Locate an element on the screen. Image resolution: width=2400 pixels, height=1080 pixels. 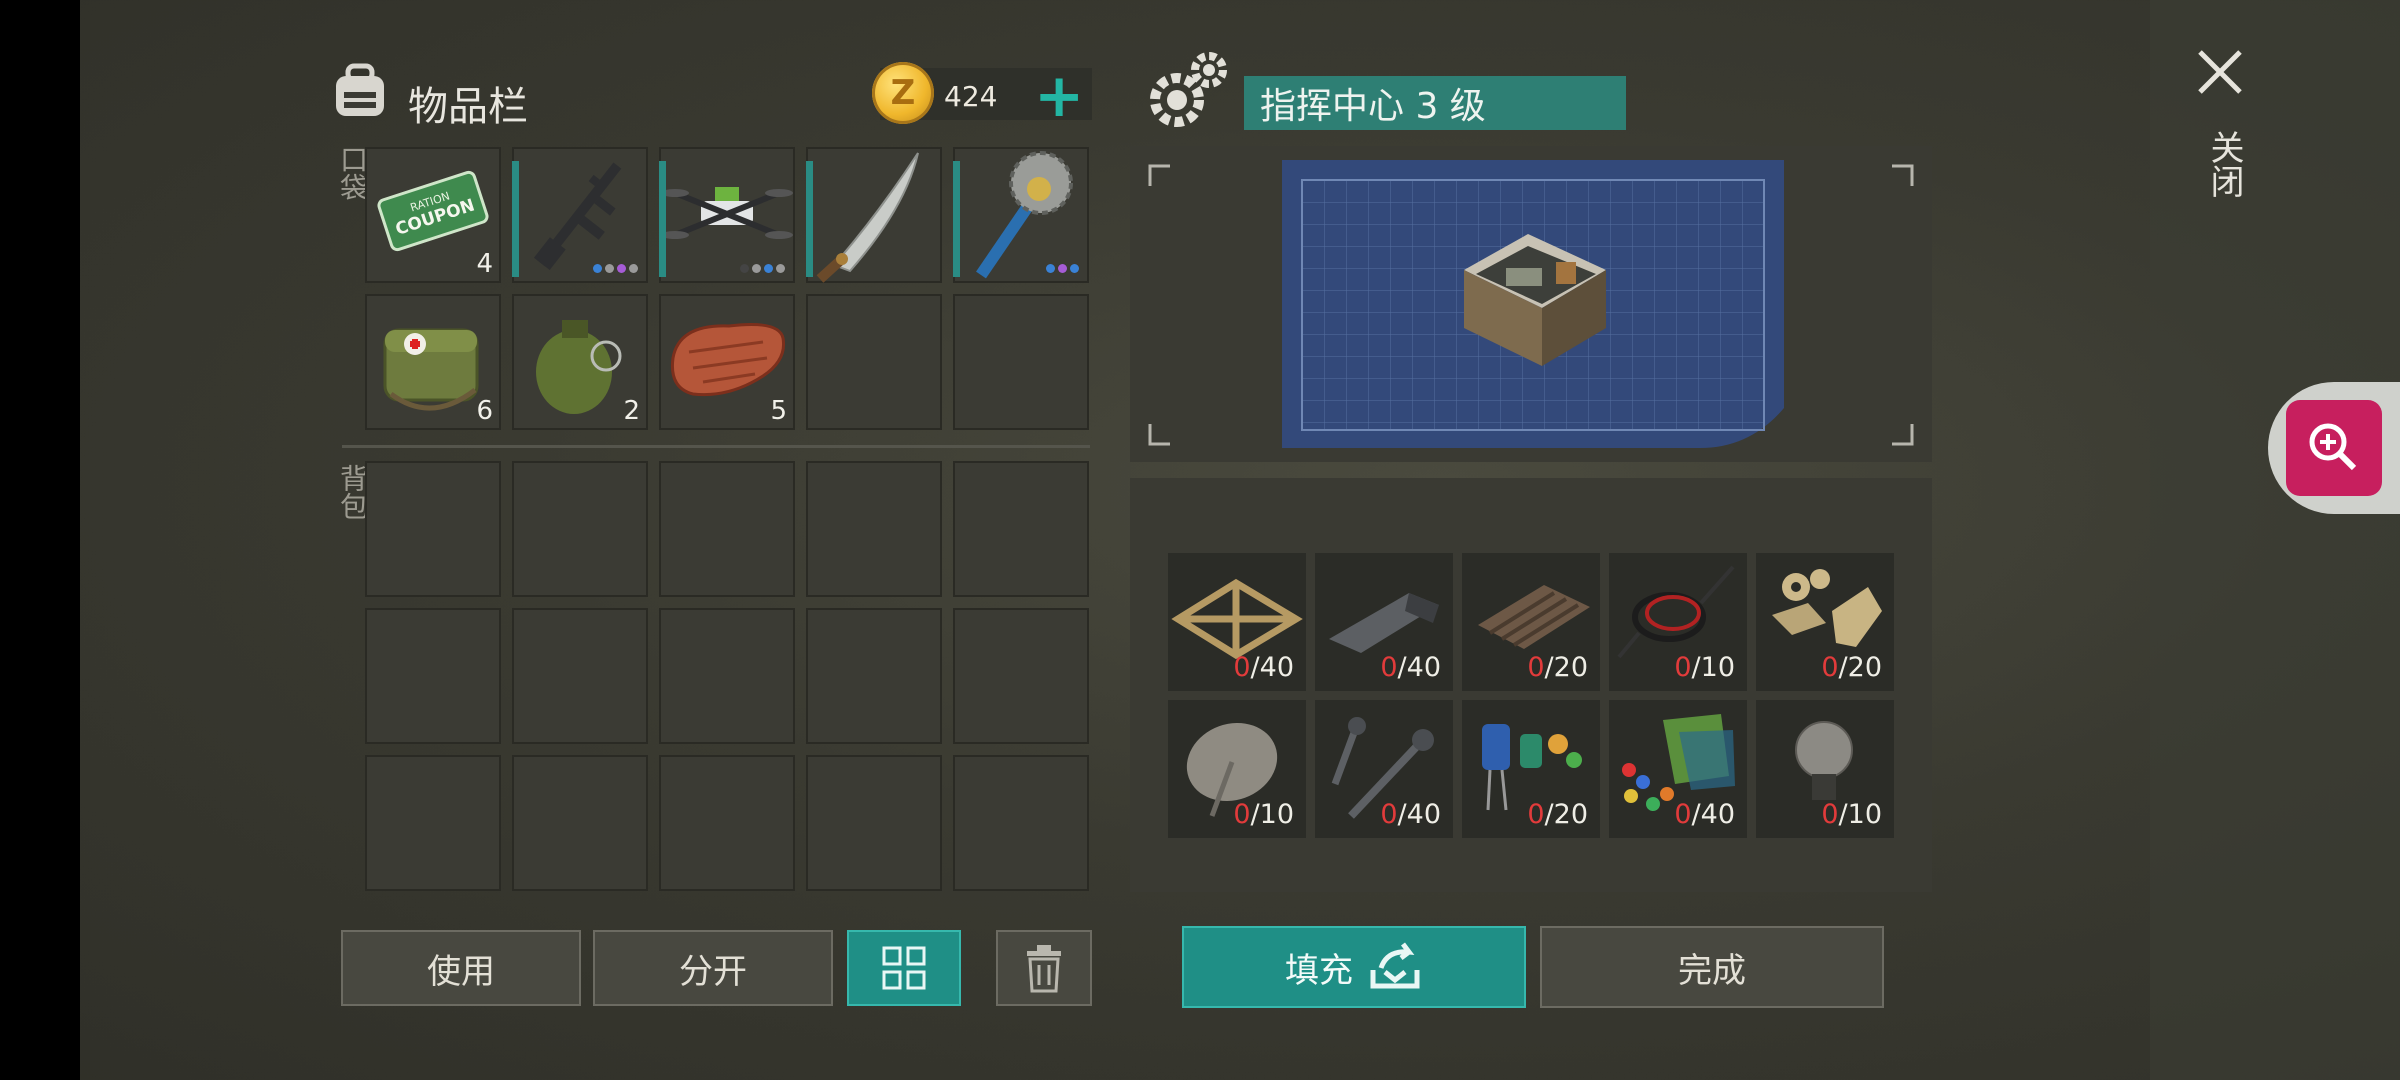
machete-icon is located at coordinates (867, 217).